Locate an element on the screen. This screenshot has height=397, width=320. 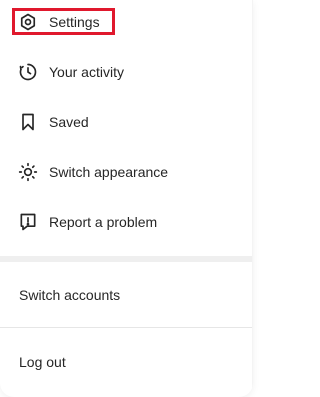
switch-accounts-label: Switch accounts is located at coordinates (70, 295).